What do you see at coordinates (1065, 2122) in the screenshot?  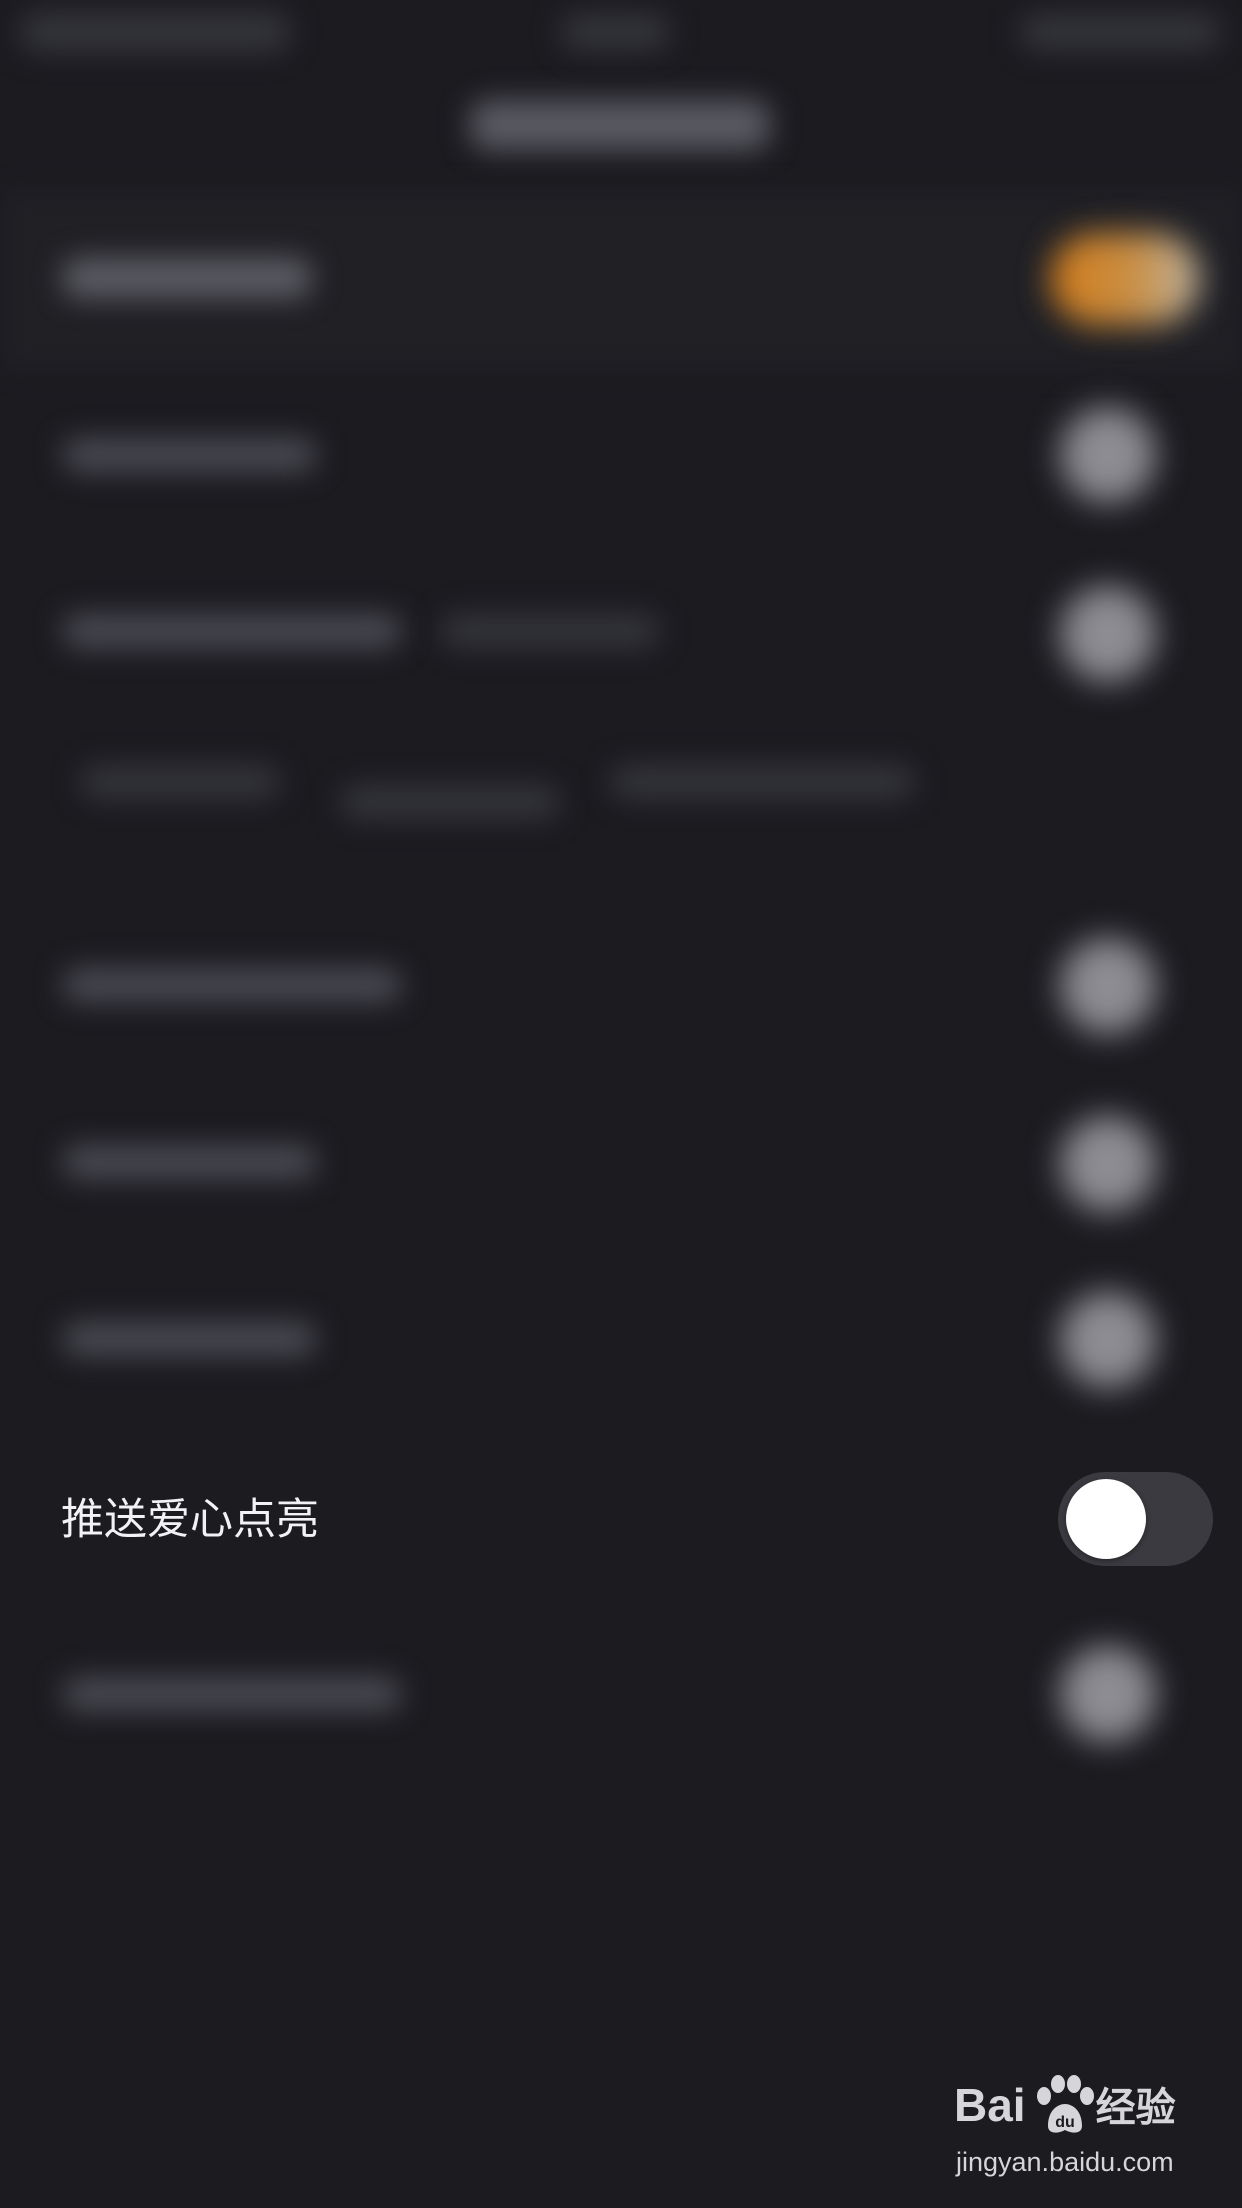 I see `svg-text: du` at bounding box center [1065, 2122].